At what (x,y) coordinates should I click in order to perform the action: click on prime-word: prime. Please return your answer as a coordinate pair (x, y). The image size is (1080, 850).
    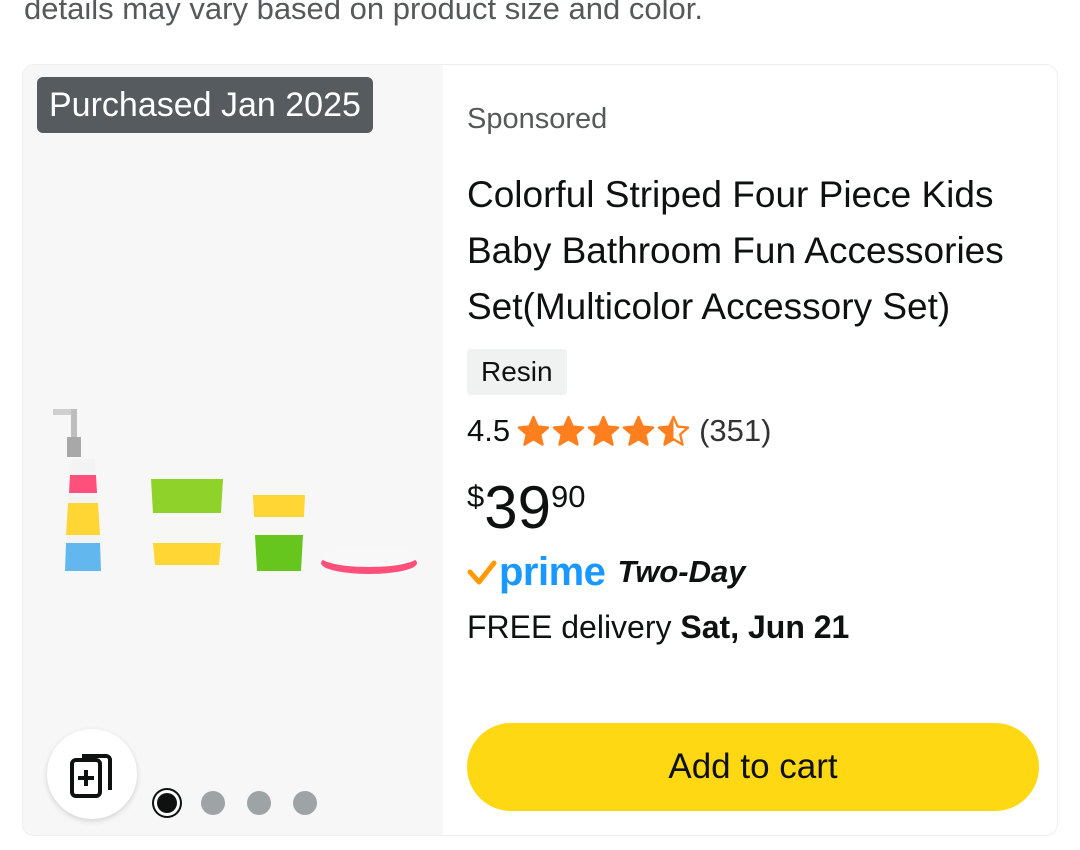
    Looking at the image, I should click on (552, 571).